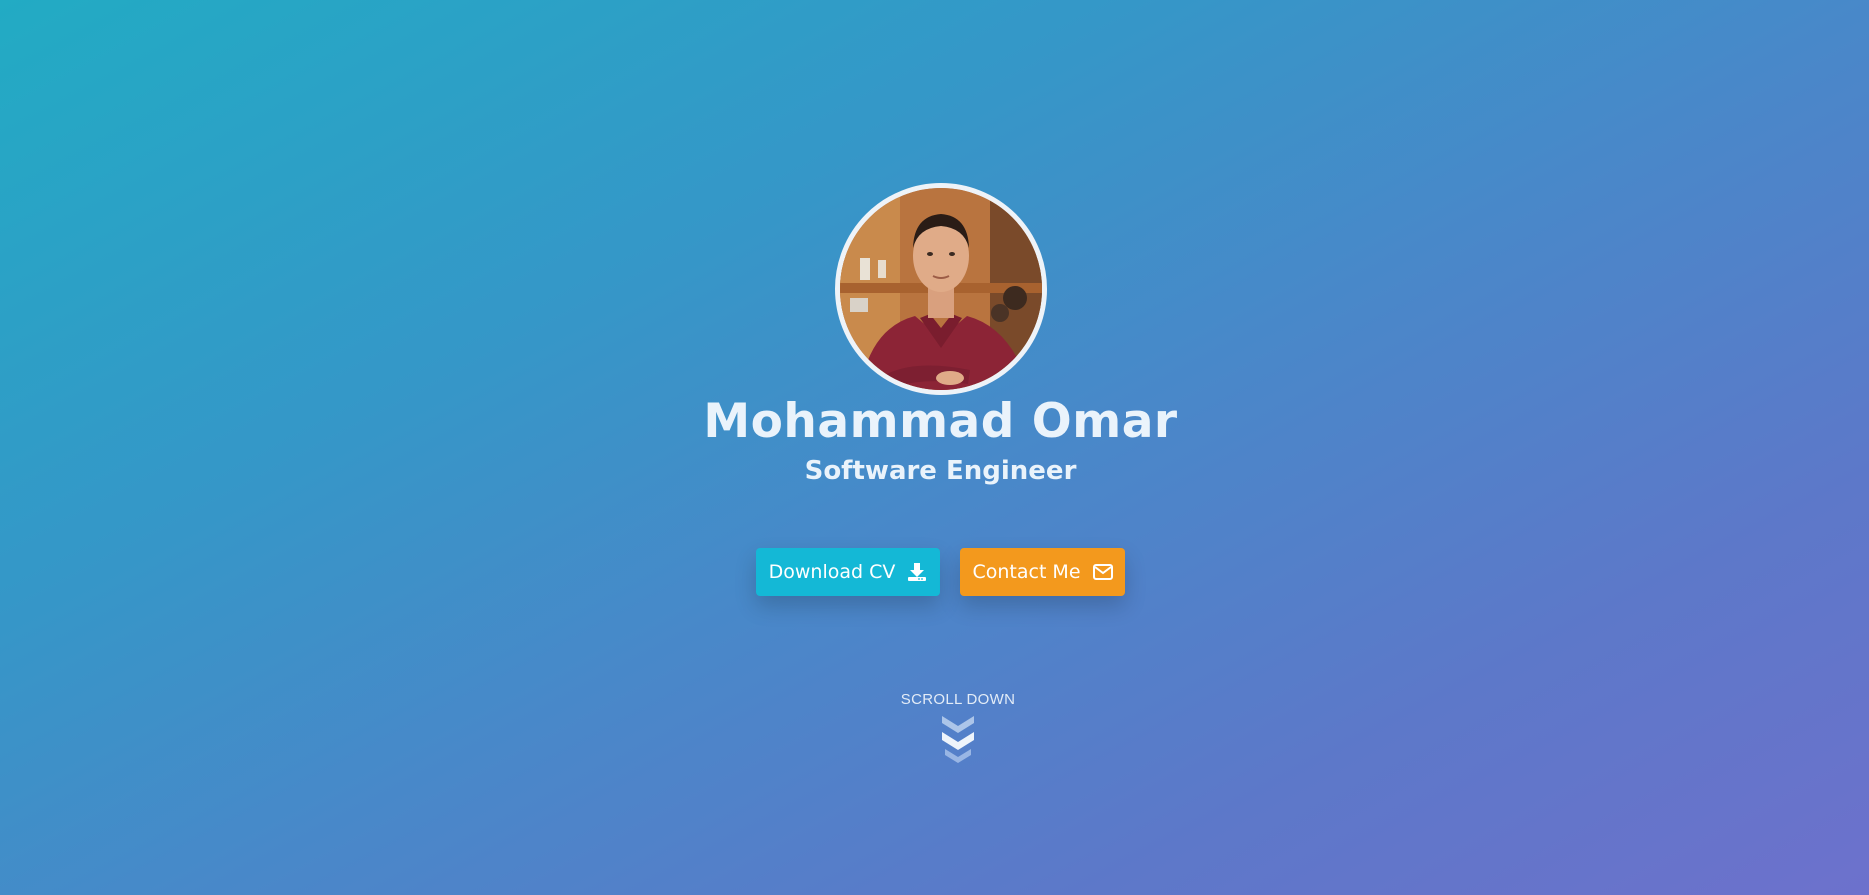  Describe the element at coordinates (940, 421) in the screenshot. I see `profile-name: Mohammad Omar` at that location.